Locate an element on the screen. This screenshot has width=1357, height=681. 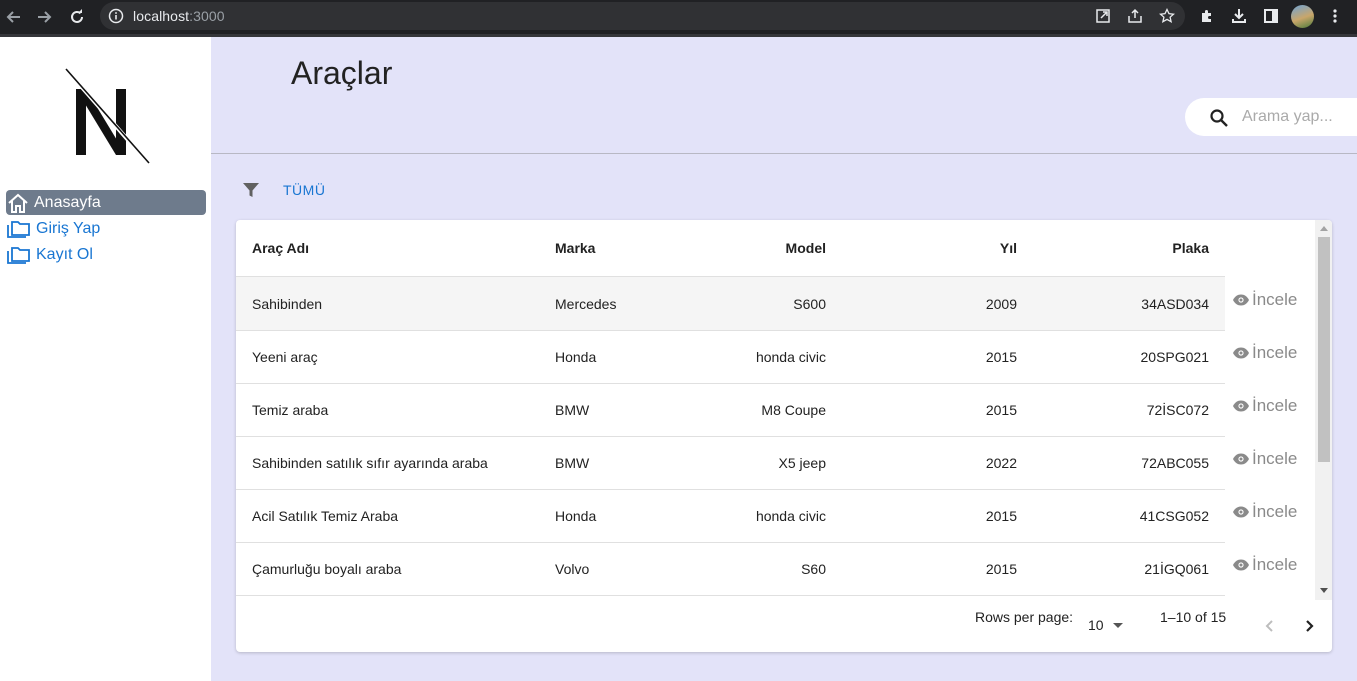
forward-icon is located at coordinates (44, 17).